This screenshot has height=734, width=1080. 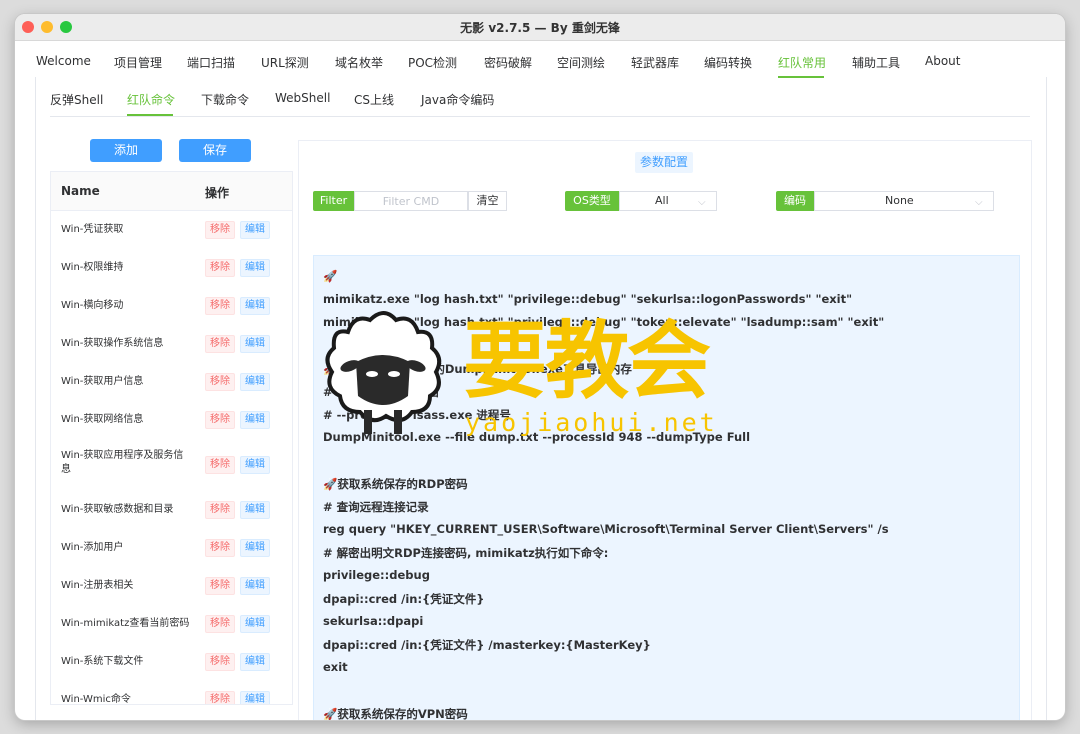 I want to click on row-name: Win-获取操作系统信息, so click(x=112, y=343).